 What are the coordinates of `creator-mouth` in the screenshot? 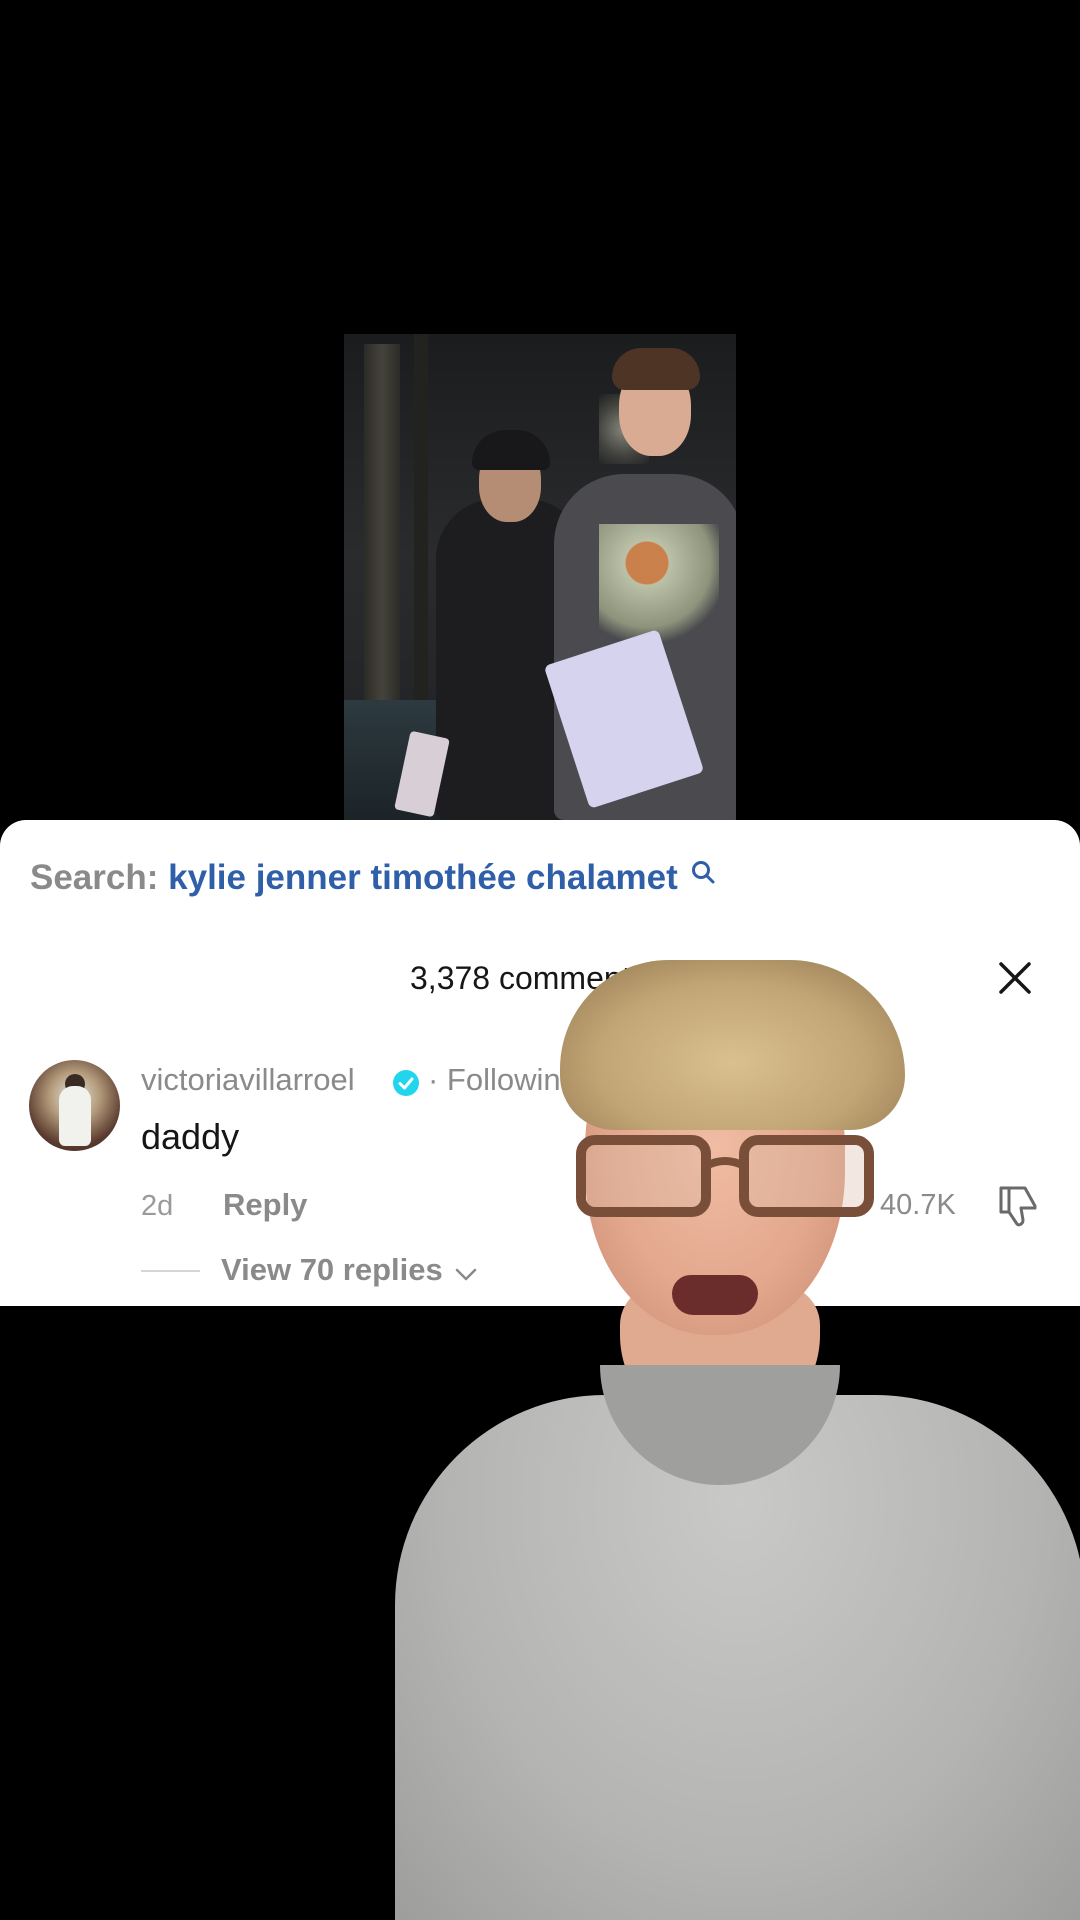 It's located at (715, 1295).